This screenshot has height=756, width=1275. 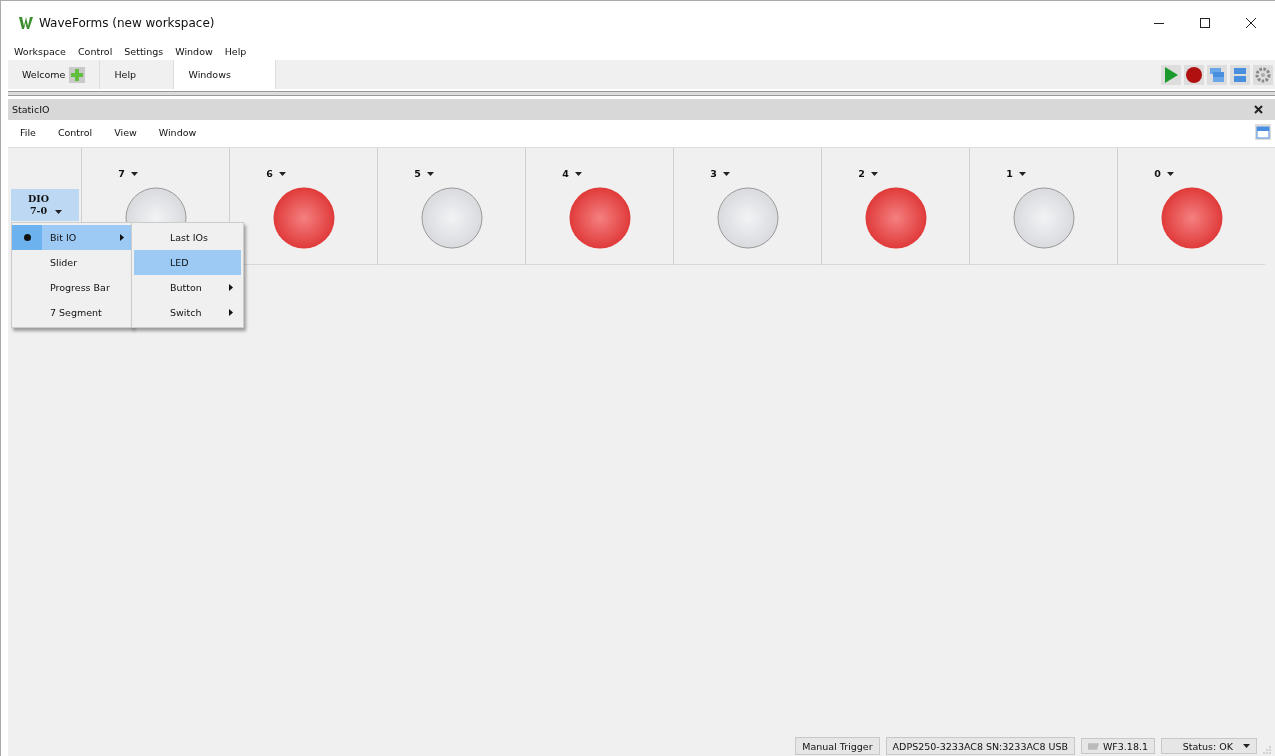 What do you see at coordinates (144, 51) in the screenshot?
I see `menu-item: Settings` at bounding box center [144, 51].